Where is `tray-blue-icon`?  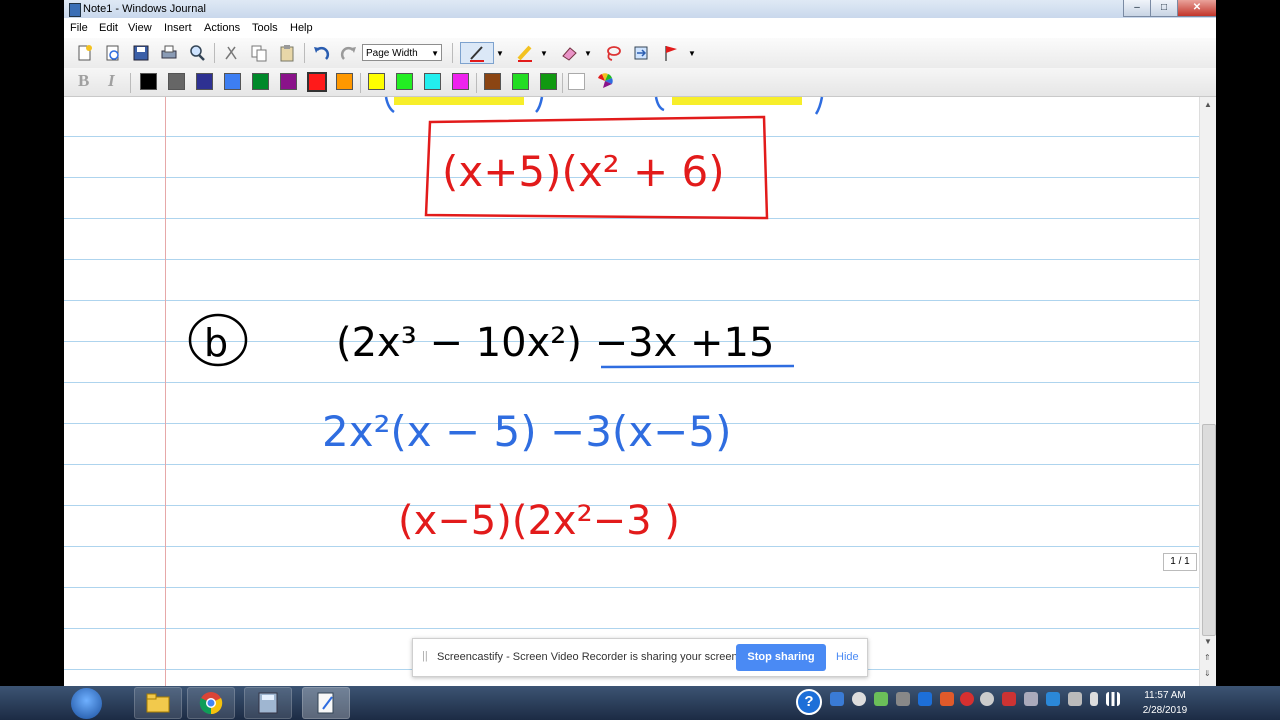
tray-blue-icon is located at coordinates (1053, 699).